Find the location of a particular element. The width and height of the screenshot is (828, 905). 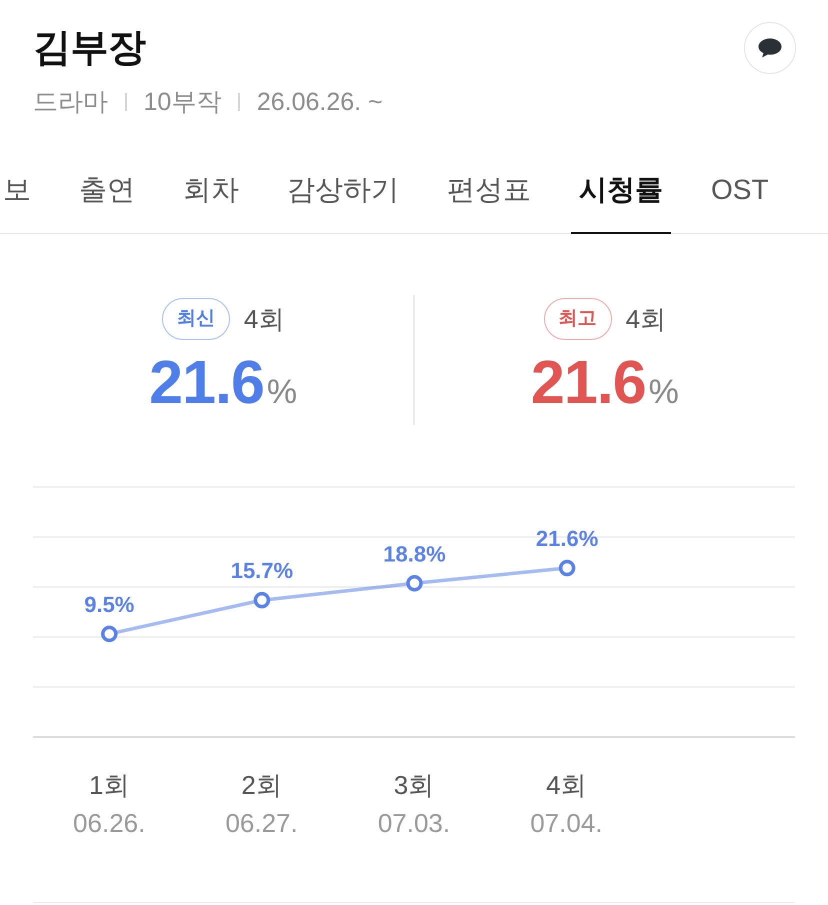

episode-date: 07.04. is located at coordinates (566, 823).